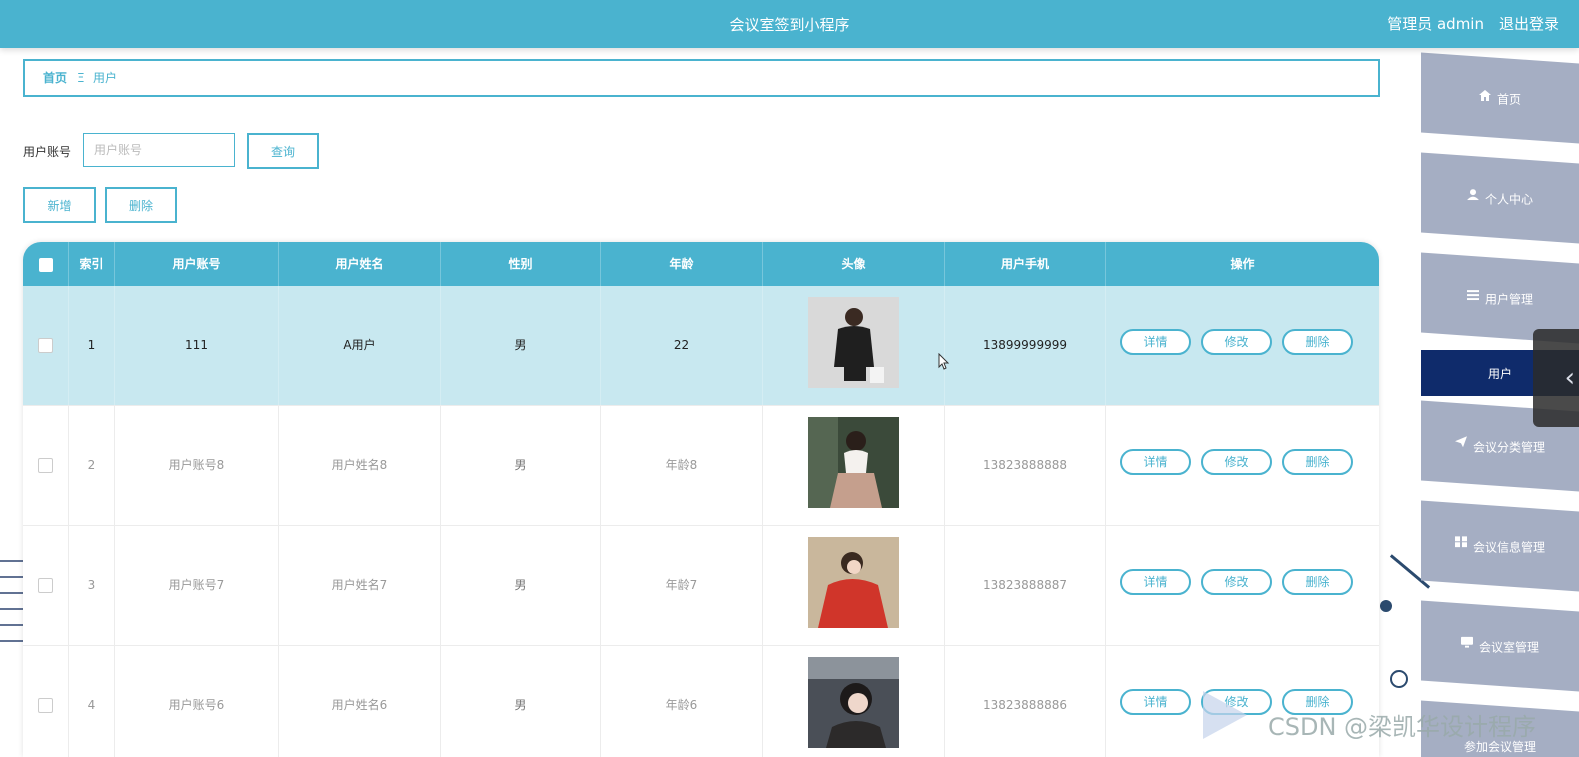 Image resolution: width=1579 pixels, height=757 pixels. I want to click on cell-name: 用户姓名6, so click(360, 701).